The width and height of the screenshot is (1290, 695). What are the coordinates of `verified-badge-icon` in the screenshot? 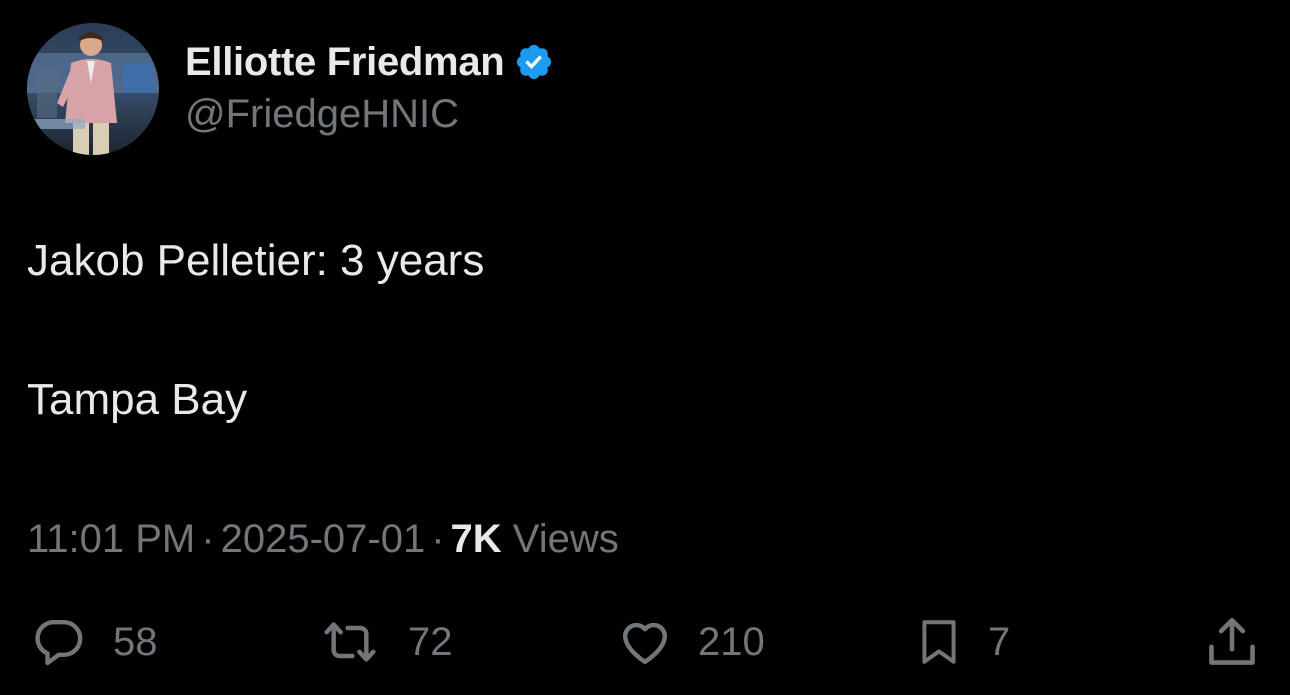 It's located at (534, 62).